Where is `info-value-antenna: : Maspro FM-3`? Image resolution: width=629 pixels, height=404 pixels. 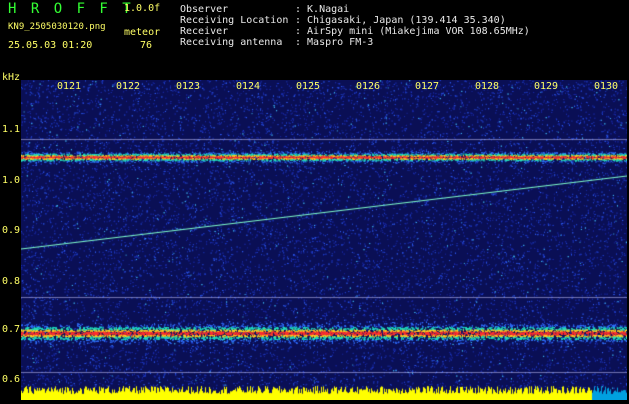
info-value-antenna: : Maspro FM-3 is located at coordinates (334, 42).